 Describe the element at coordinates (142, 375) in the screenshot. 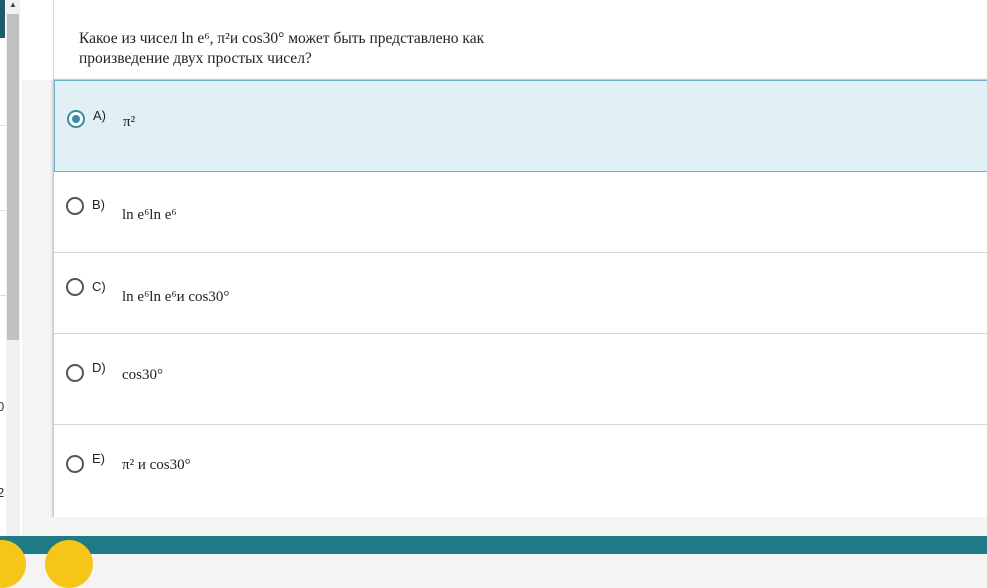

I see `option-text: cos30°` at that location.